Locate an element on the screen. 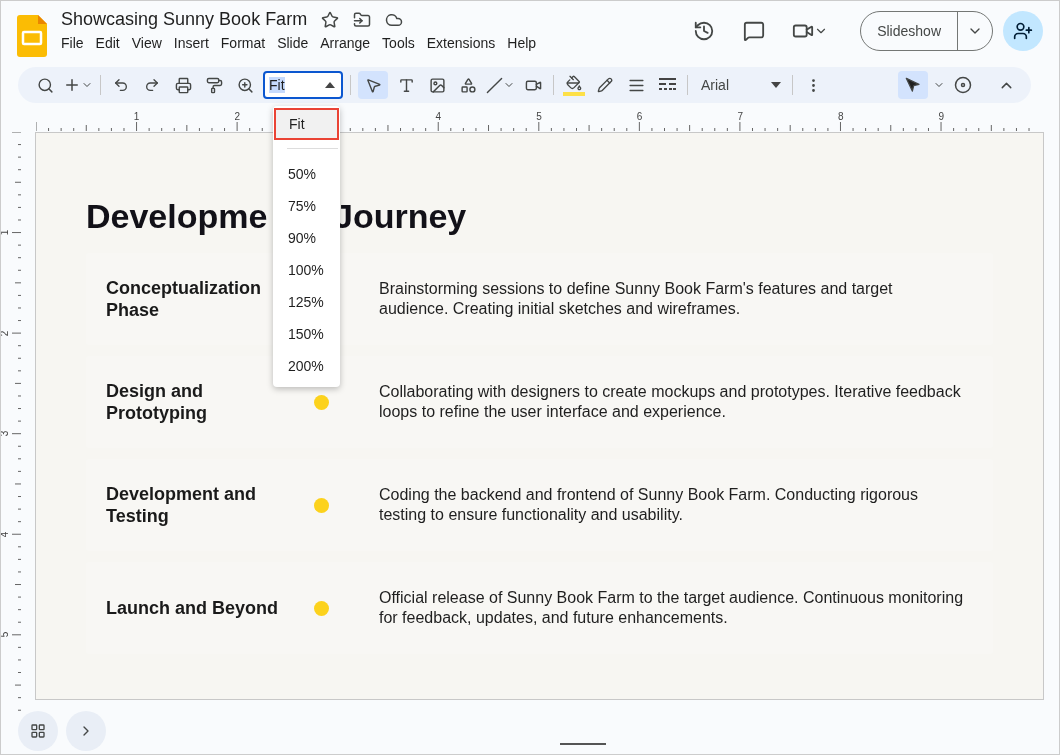 This screenshot has width=1060, height=755. menu-item: Edit is located at coordinates (107, 43).